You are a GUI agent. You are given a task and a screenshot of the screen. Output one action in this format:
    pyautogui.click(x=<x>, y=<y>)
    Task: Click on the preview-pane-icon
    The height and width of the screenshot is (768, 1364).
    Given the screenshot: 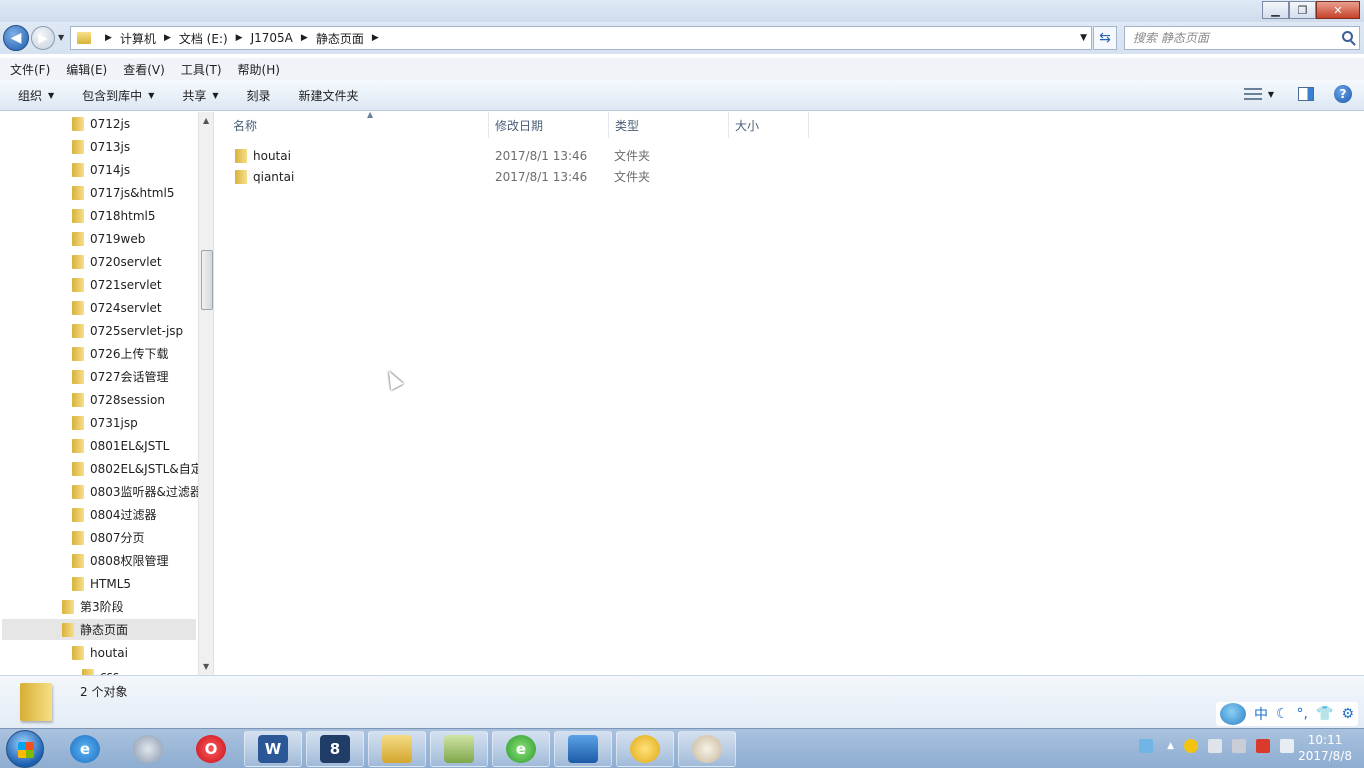 What is the action you would take?
    pyautogui.click(x=1306, y=94)
    